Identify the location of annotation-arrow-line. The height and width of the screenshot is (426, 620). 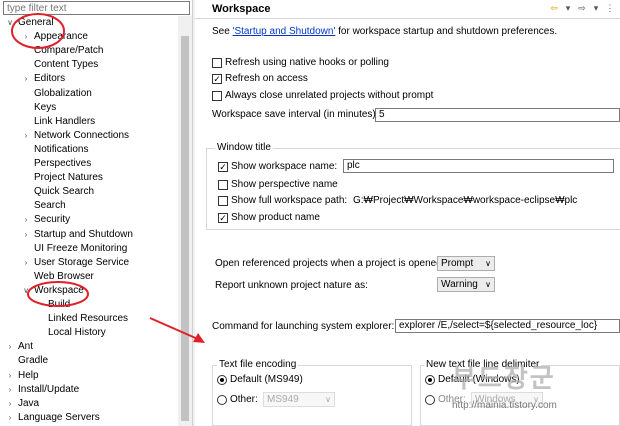
(175, 329).